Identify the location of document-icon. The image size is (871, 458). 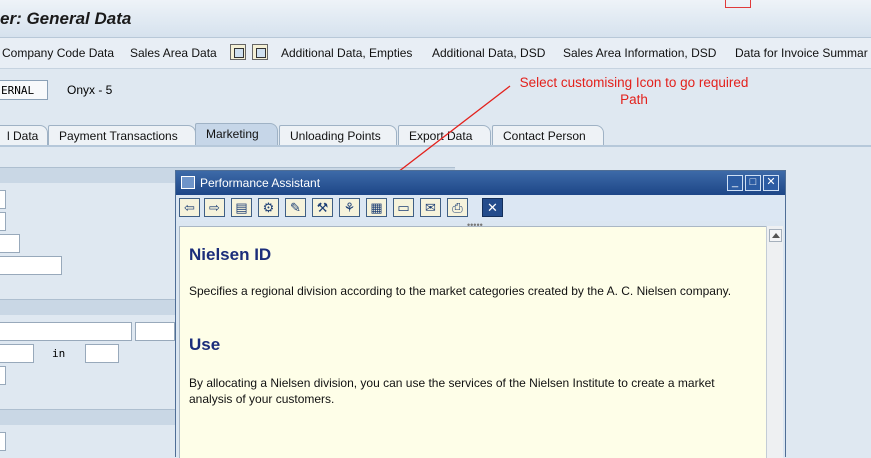
(238, 52).